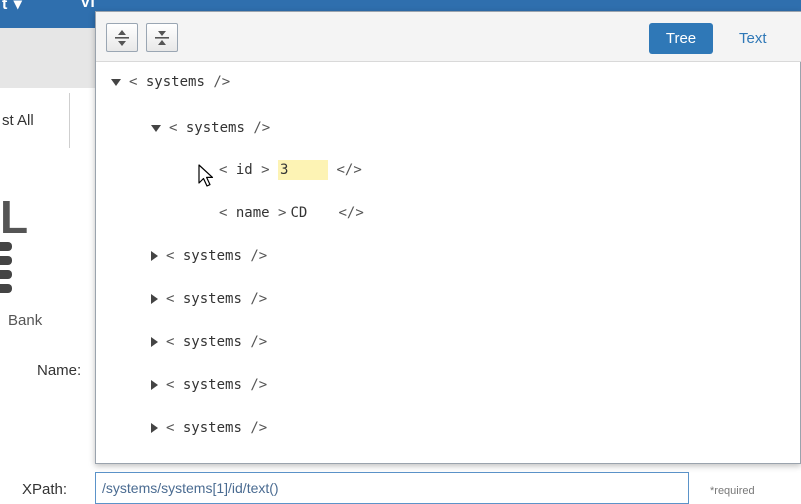  I want to click on tree-node-root: < systems />, so click(170, 82).